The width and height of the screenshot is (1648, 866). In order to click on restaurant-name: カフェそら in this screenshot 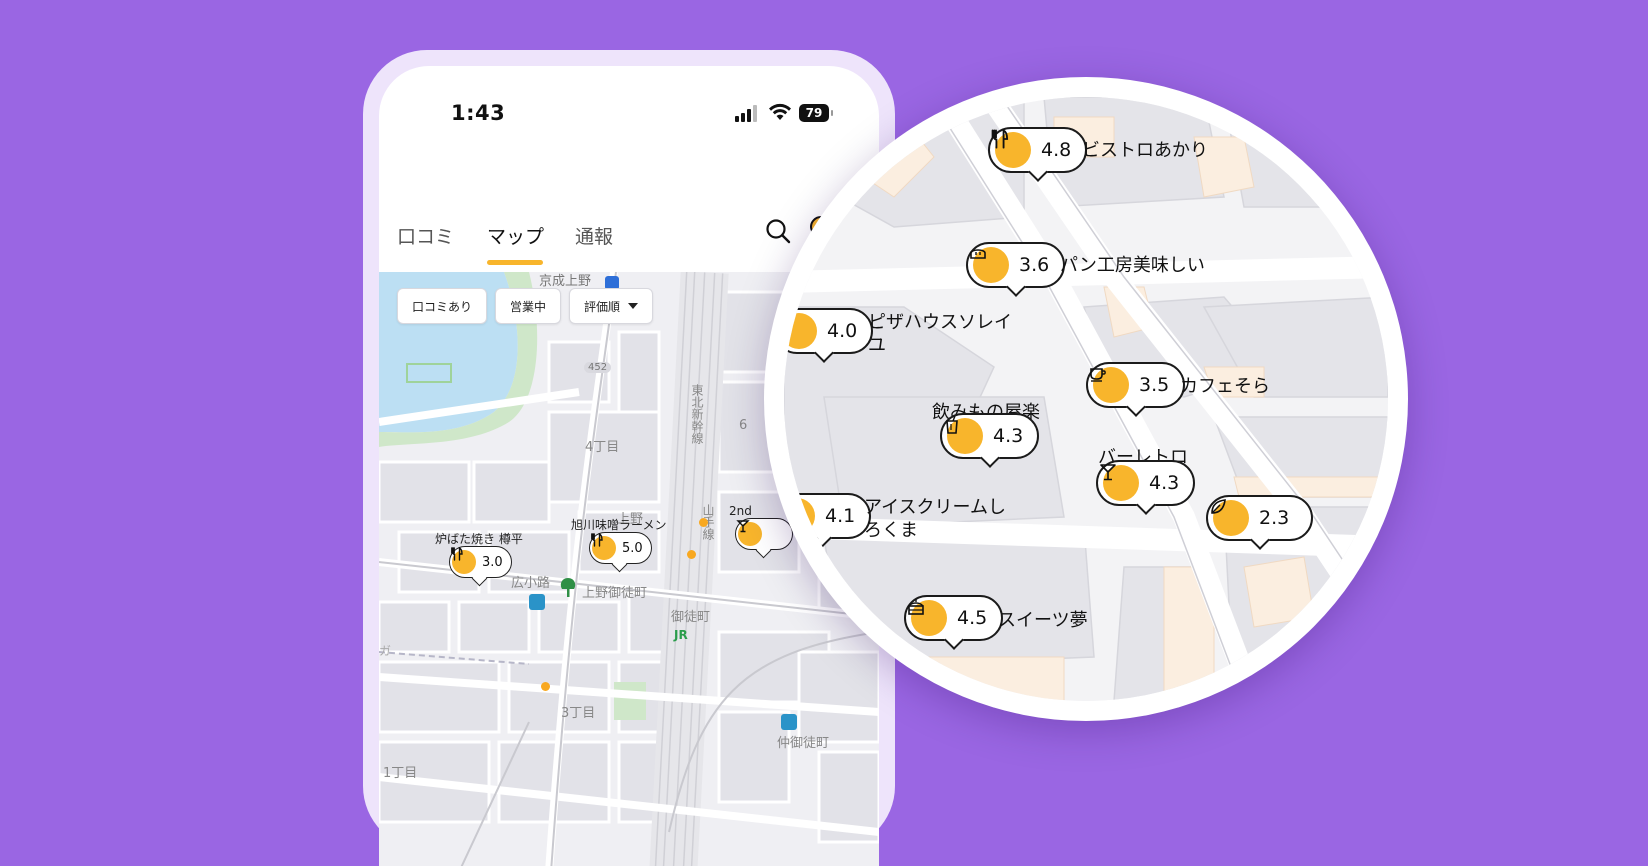, I will do `click(1225, 386)`.